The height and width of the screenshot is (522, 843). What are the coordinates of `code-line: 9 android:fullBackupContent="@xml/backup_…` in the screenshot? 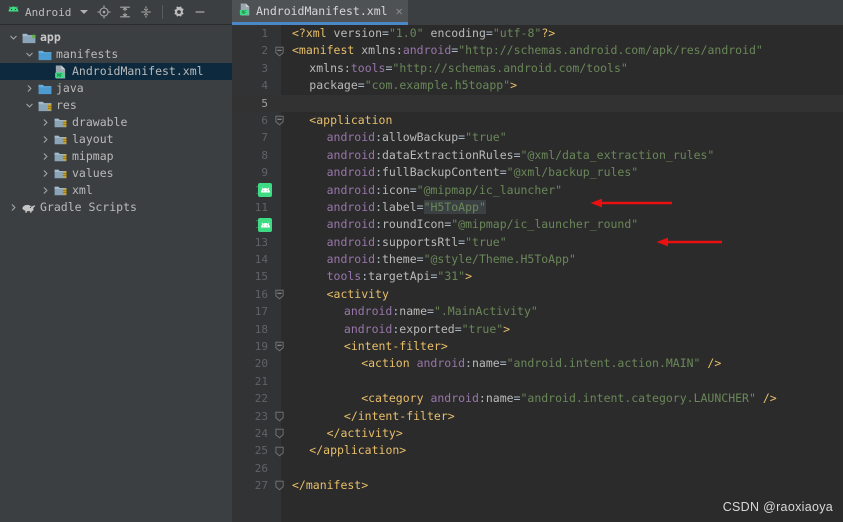 It's located at (537, 172).